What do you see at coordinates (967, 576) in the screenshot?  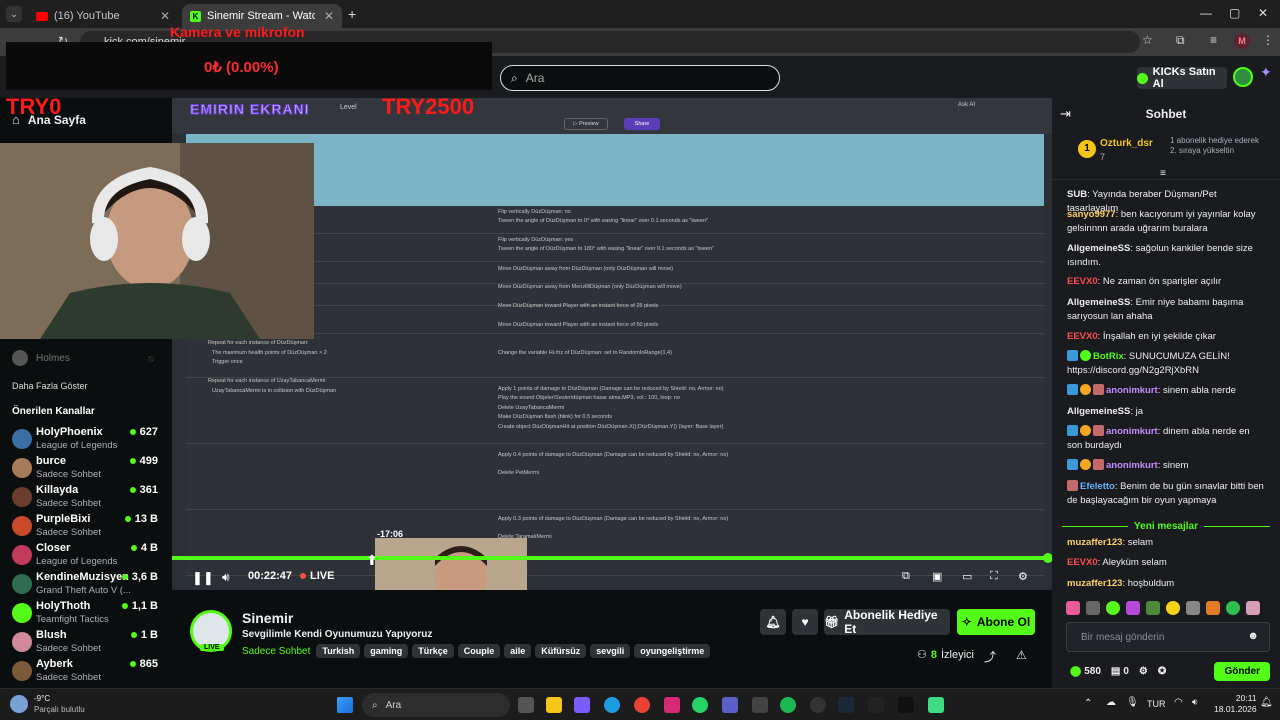 I see `theater-icon: ▭` at bounding box center [967, 576].